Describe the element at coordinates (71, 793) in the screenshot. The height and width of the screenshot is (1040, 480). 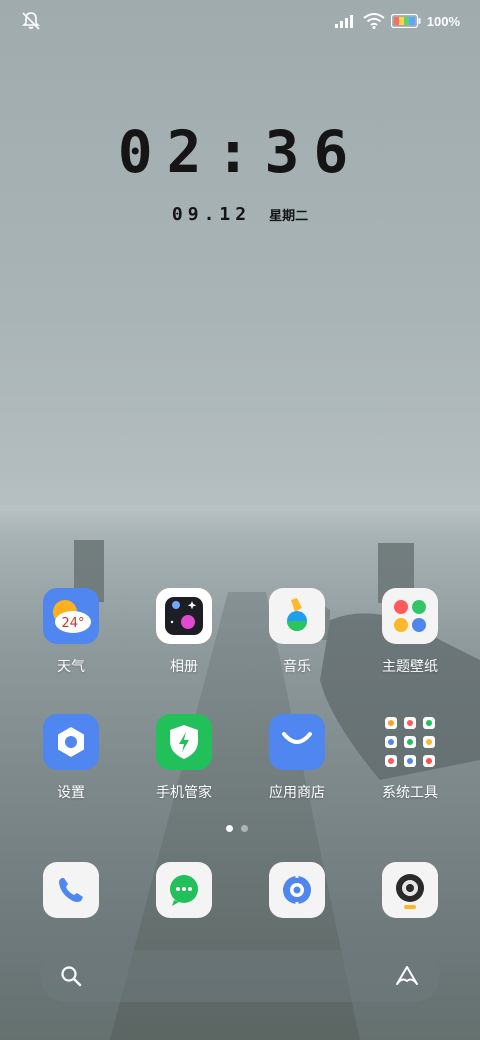
I see `app-label: 设置` at that location.